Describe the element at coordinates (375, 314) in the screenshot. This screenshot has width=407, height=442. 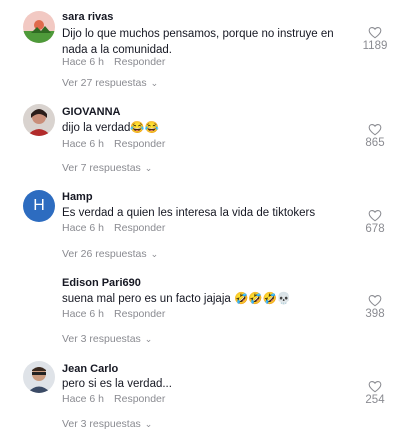
I see `like-count: 398` at that location.